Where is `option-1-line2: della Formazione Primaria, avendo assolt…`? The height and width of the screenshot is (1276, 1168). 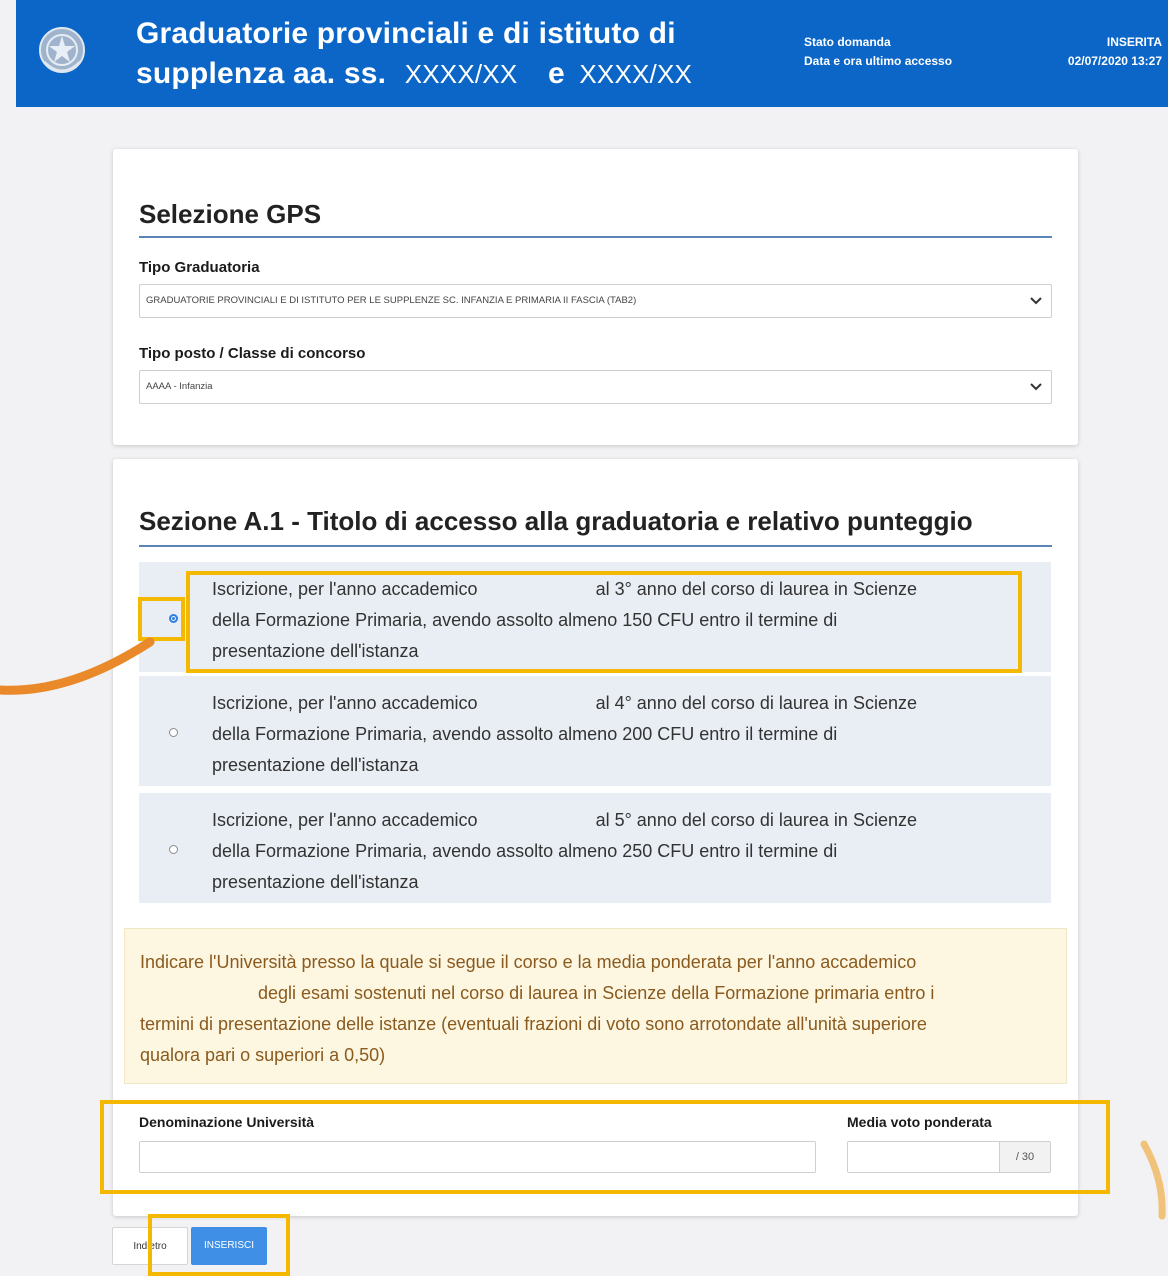 option-1-line2: della Formazione Primaria, avendo assolt… is located at coordinates (525, 620).